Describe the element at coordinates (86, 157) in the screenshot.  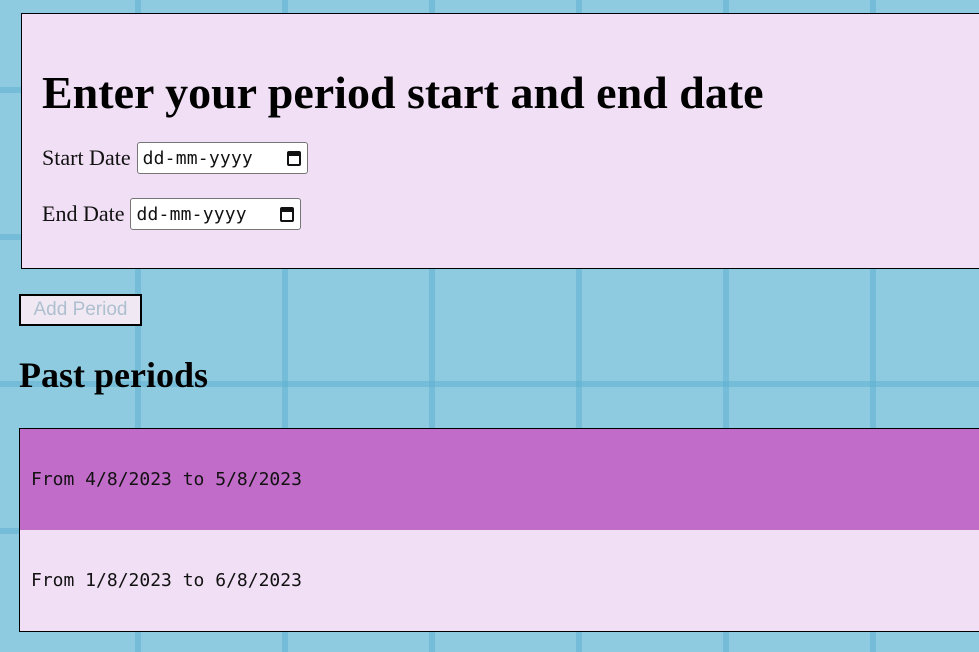
I see `start-date-label: Start Date` at that location.